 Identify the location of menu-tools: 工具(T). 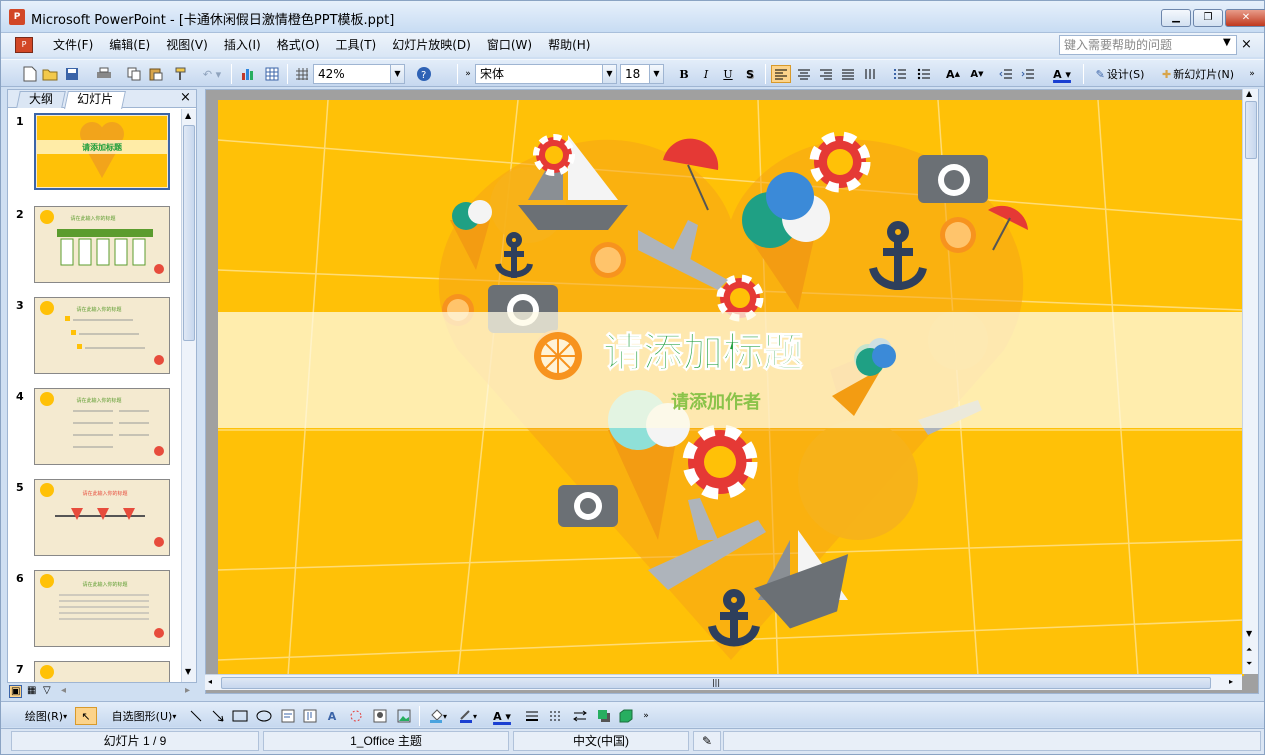
(356, 45).